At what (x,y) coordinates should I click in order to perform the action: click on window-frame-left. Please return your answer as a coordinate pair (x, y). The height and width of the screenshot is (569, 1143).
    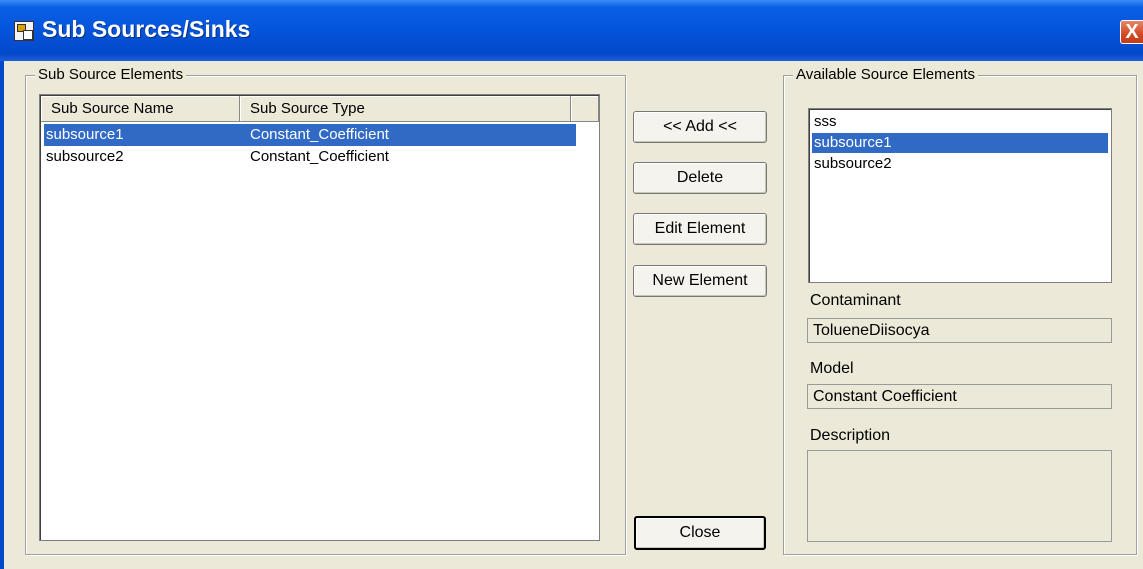
    Looking at the image, I should click on (2, 315).